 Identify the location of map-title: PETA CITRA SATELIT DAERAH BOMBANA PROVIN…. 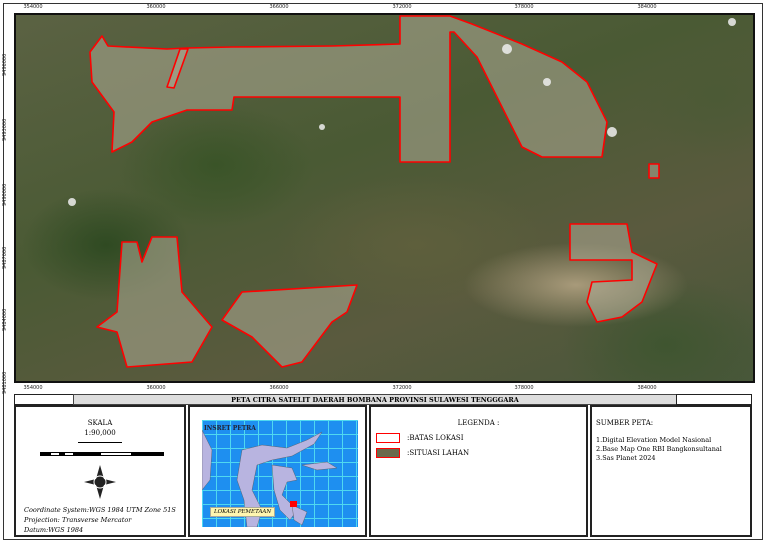
(375, 399).